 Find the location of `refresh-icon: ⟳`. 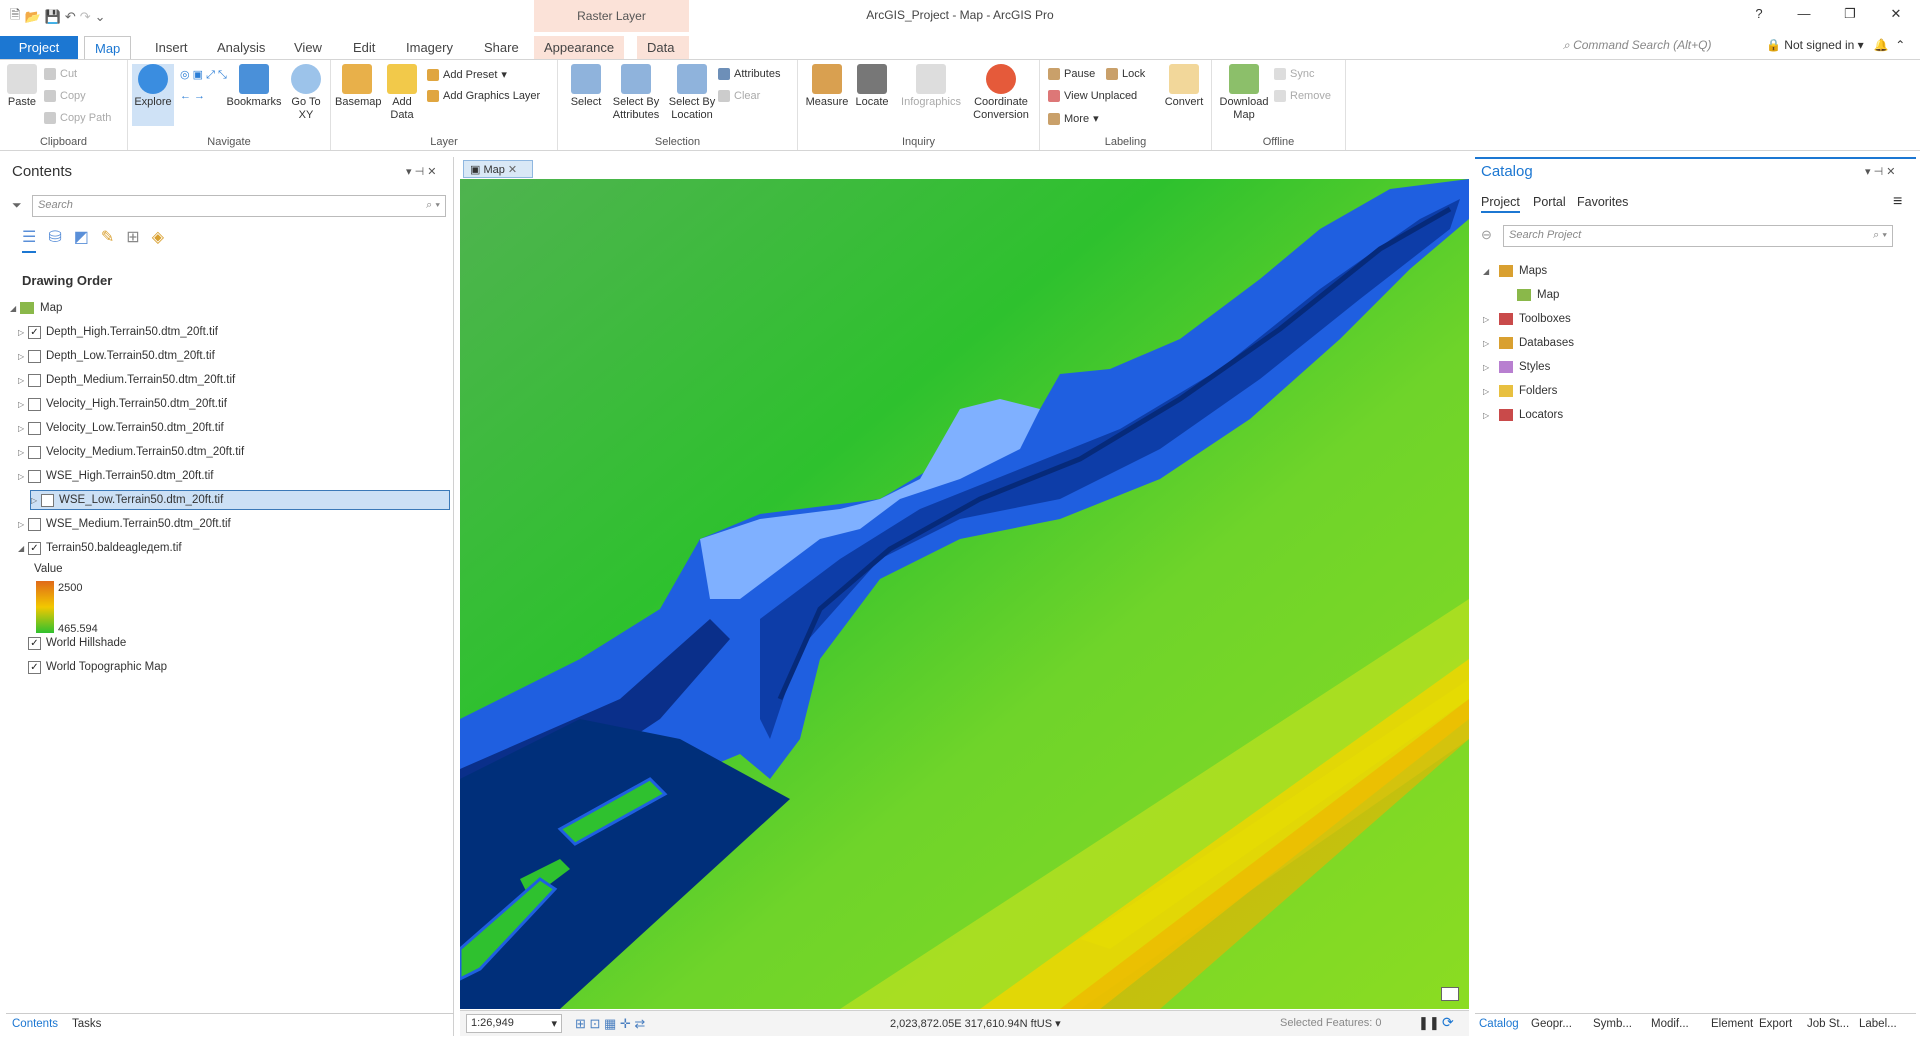

refresh-icon: ⟳ is located at coordinates (1448, 1022).